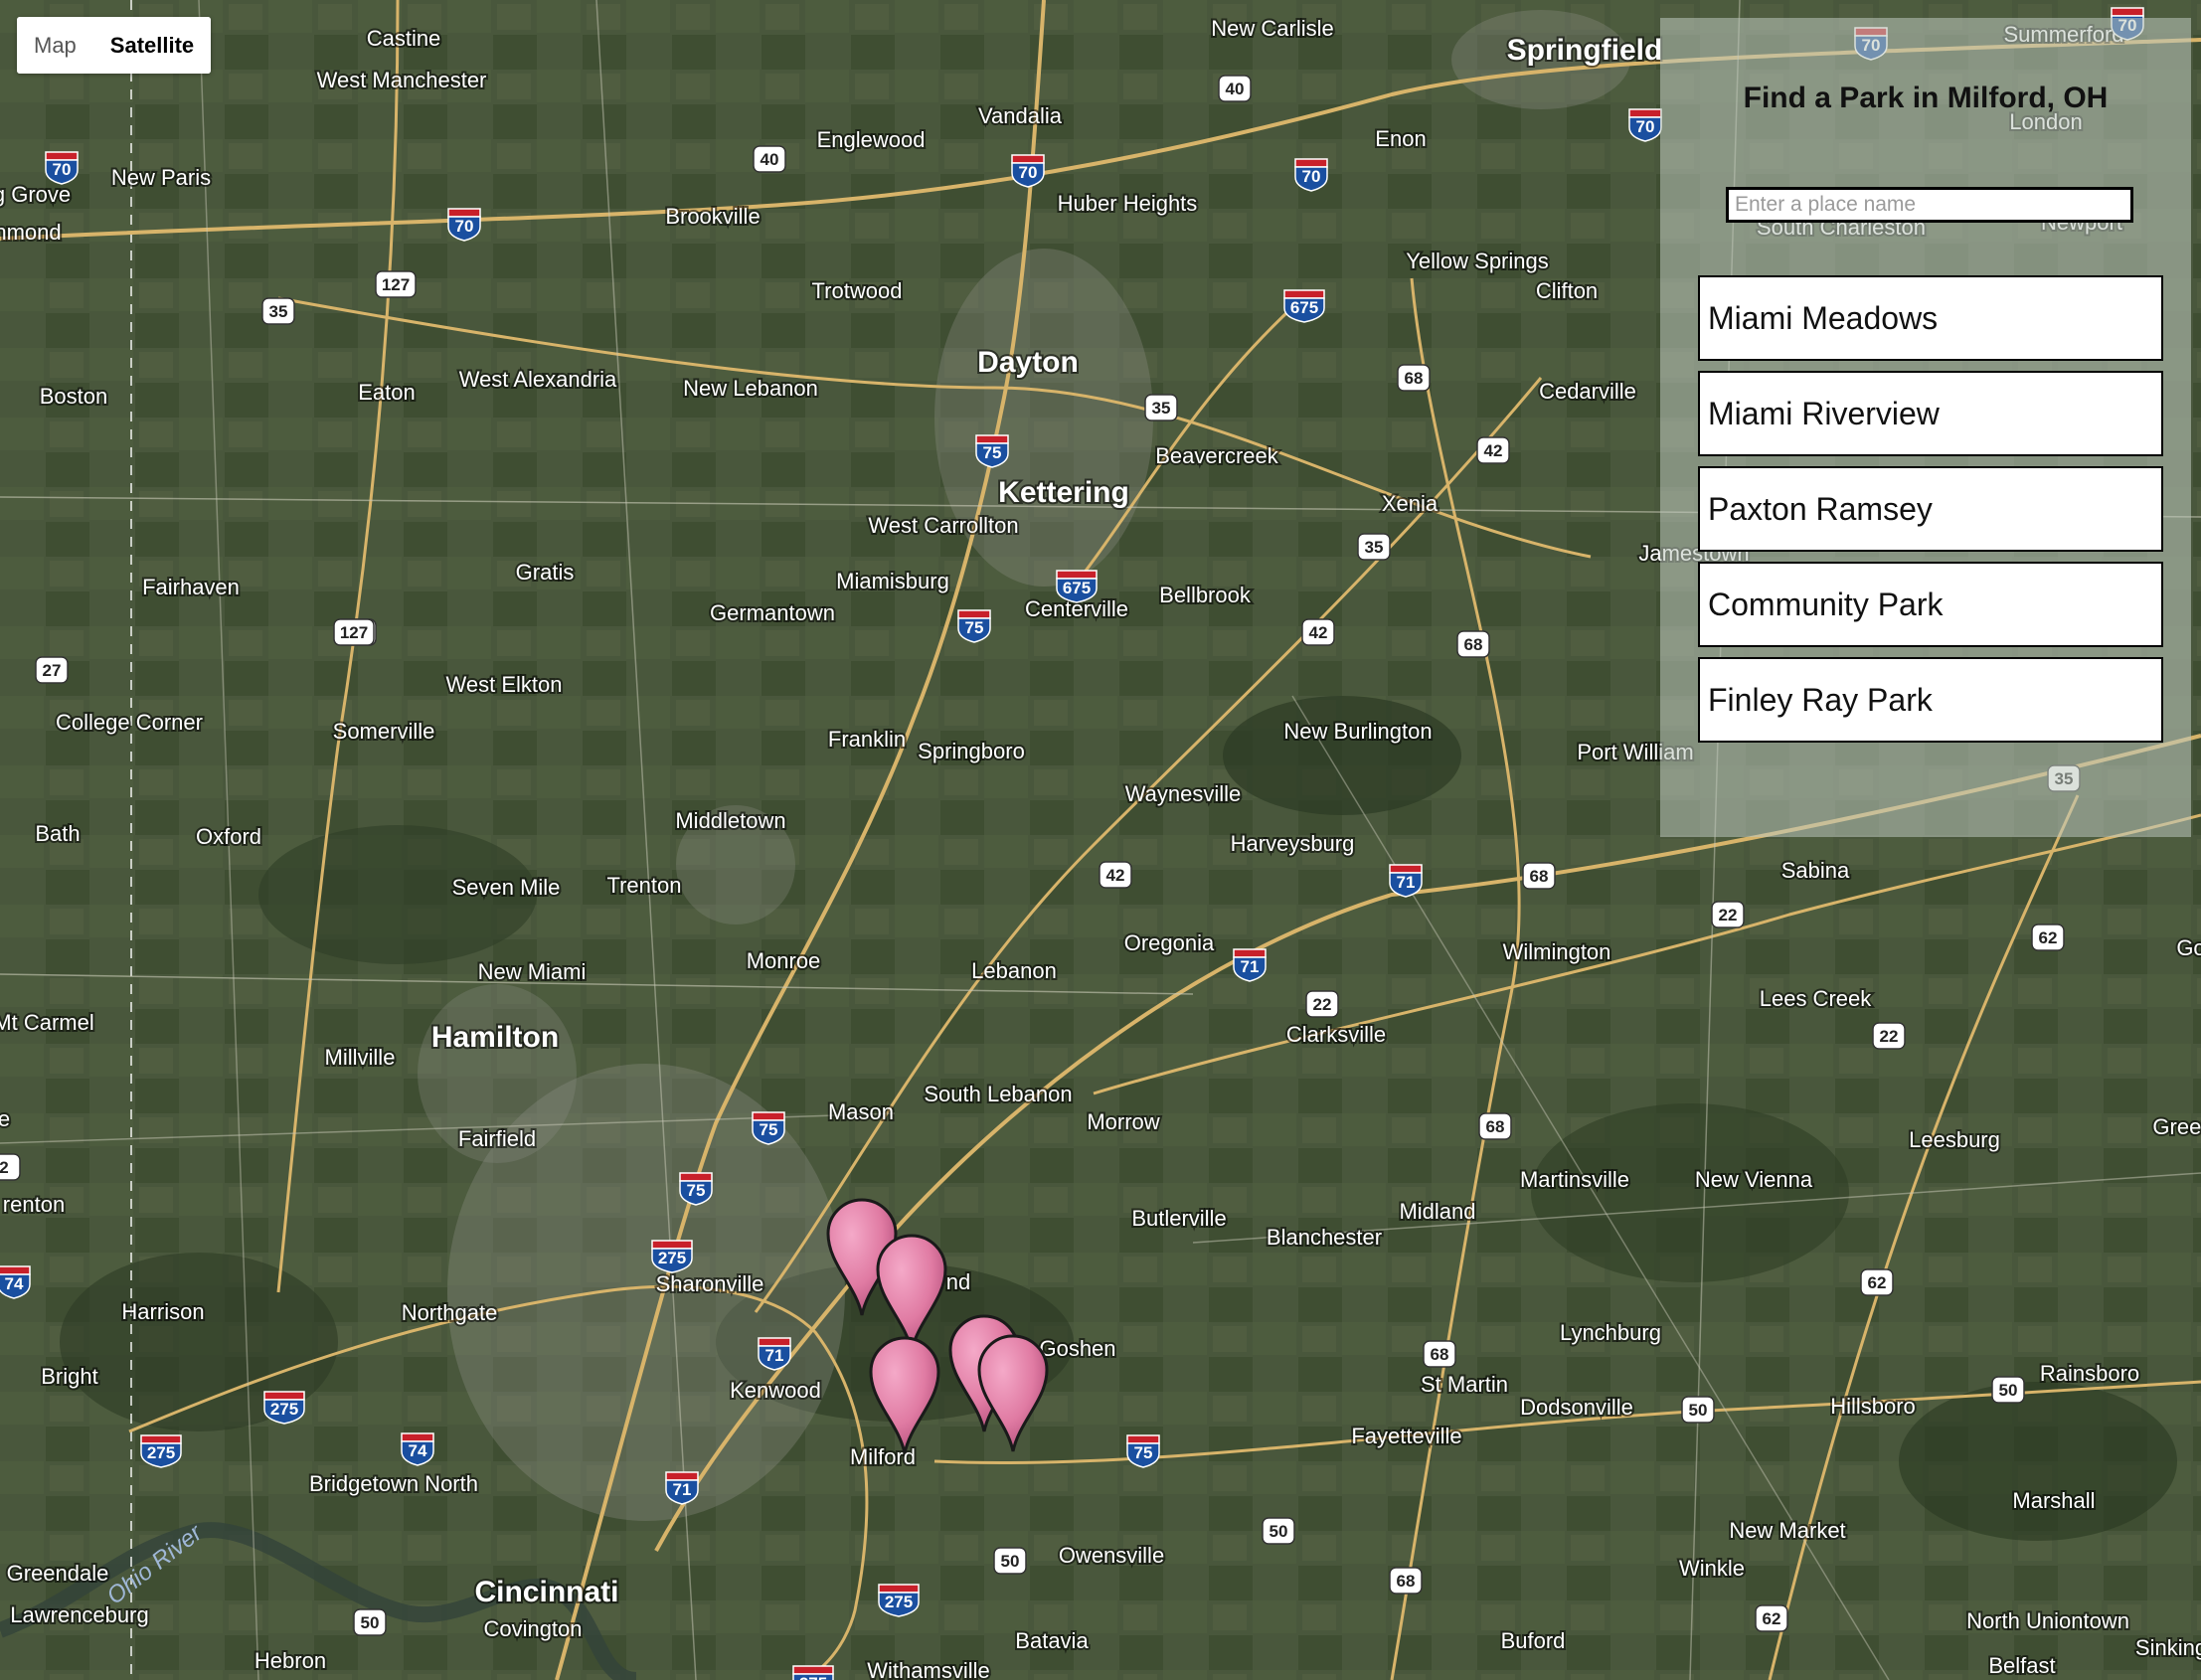 This screenshot has height=1680, width=2201. Describe the element at coordinates (545, 572) in the screenshot. I see `place-label: Gratis` at that location.